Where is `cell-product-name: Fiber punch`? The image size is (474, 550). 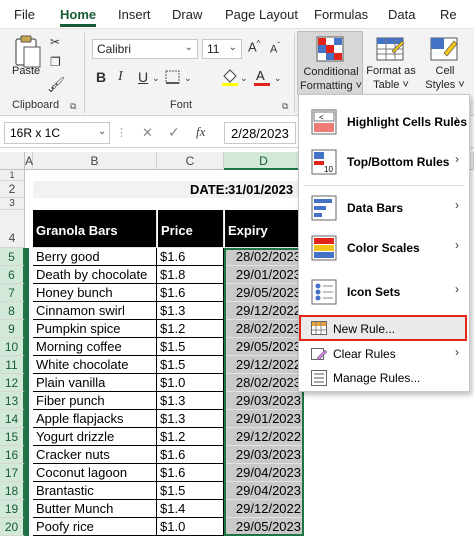 cell-product-name: Fiber punch is located at coordinates (95, 401).